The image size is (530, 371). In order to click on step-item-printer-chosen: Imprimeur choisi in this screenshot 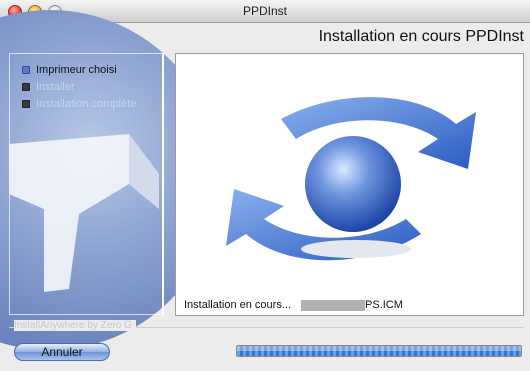, I will do `click(69, 70)`.